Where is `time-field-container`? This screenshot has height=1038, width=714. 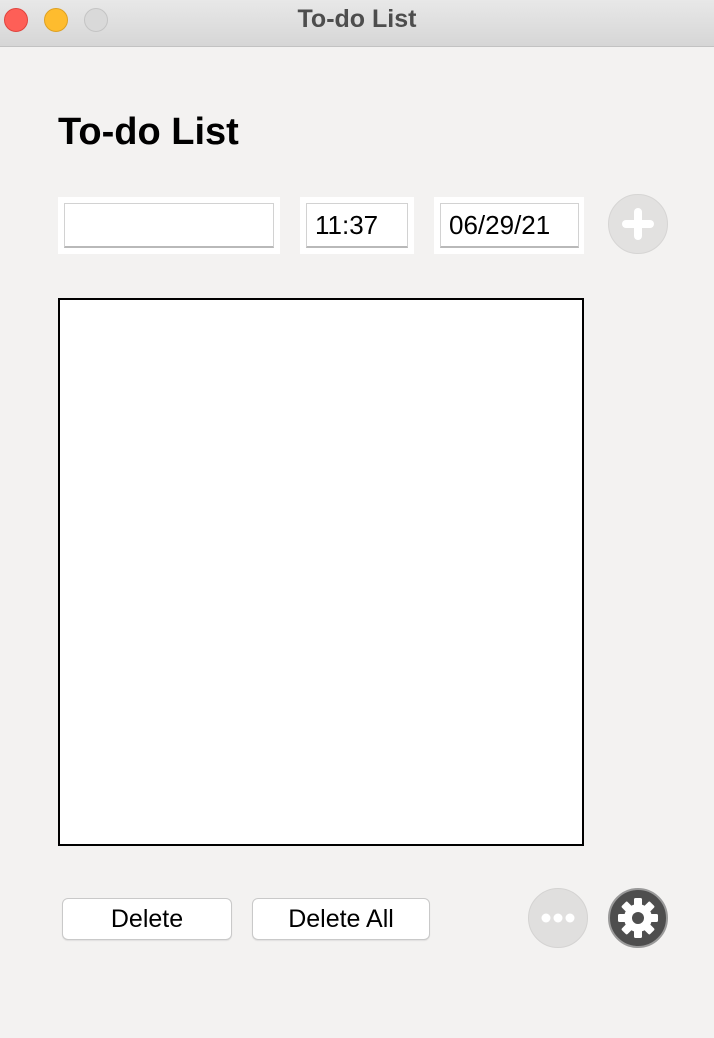 time-field-container is located at coordinates (357, 225).